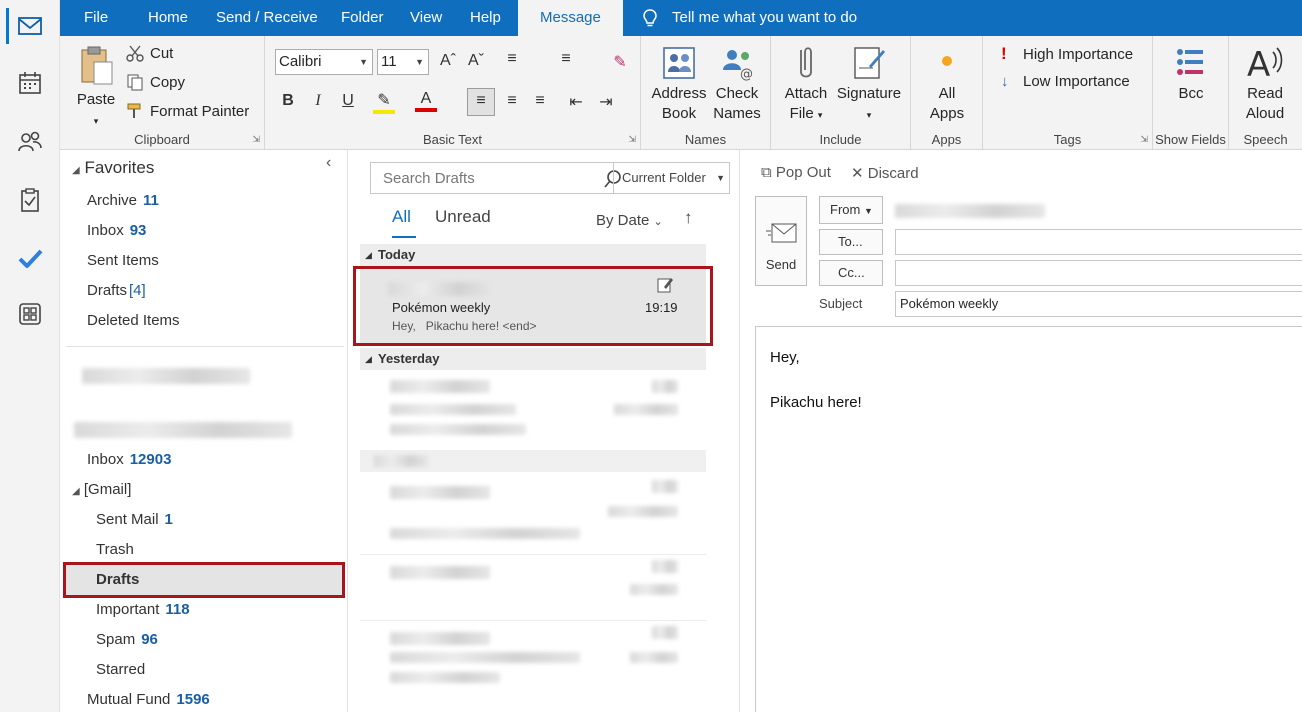  What do you see at coordinates (96, 87) in the screenshot?
I see `paste-button: Paste ▾` at bounding box center [96, 87].